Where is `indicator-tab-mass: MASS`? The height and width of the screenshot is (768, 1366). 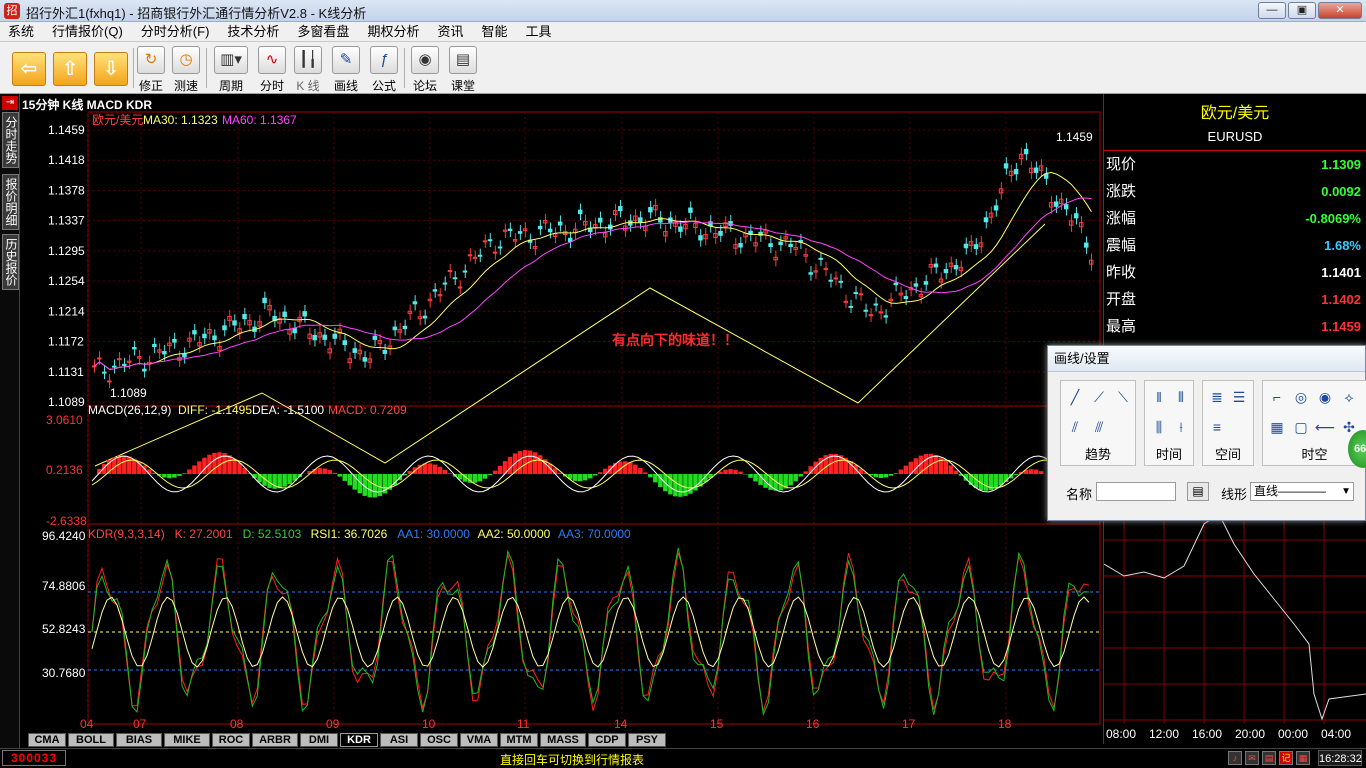 indicator-tab-mass: MASS is located at coordinates (563, 740).